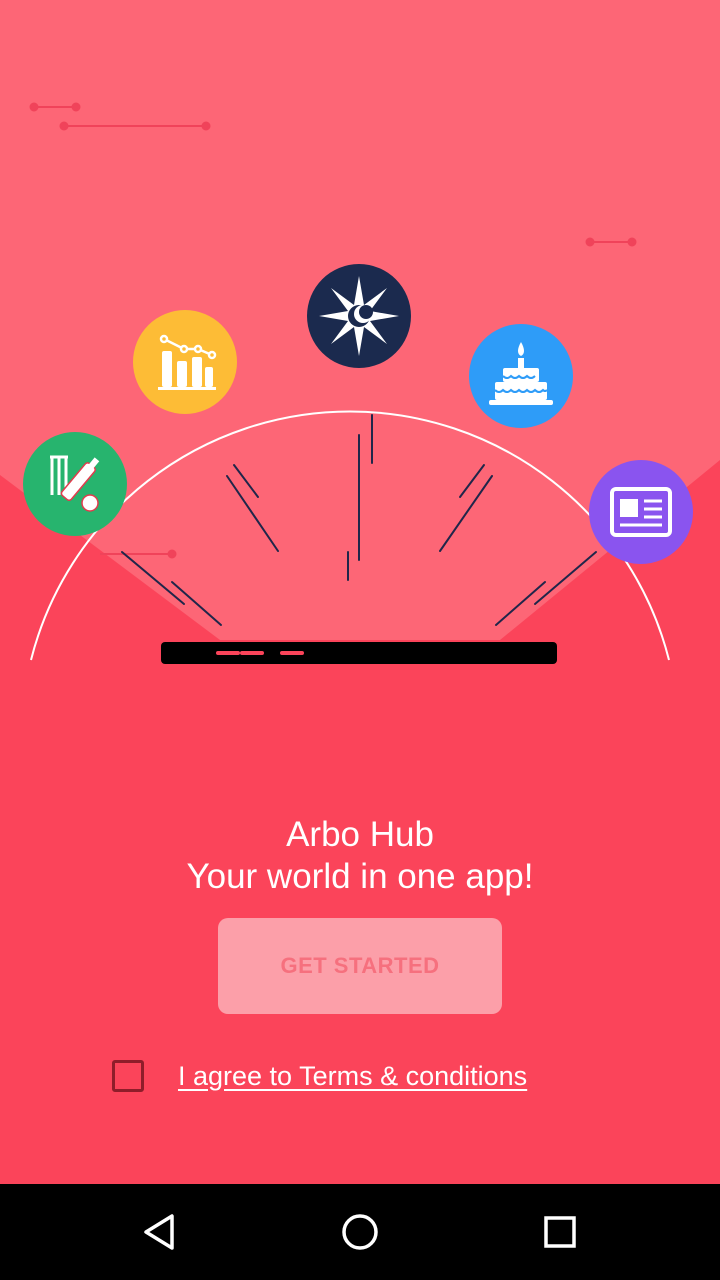 Image resolution: width=720 pixels, height=1280 pixels. Describe the element at coordinates (185, 362) in the screenshot. I see `stats-chart-icon` at that location.